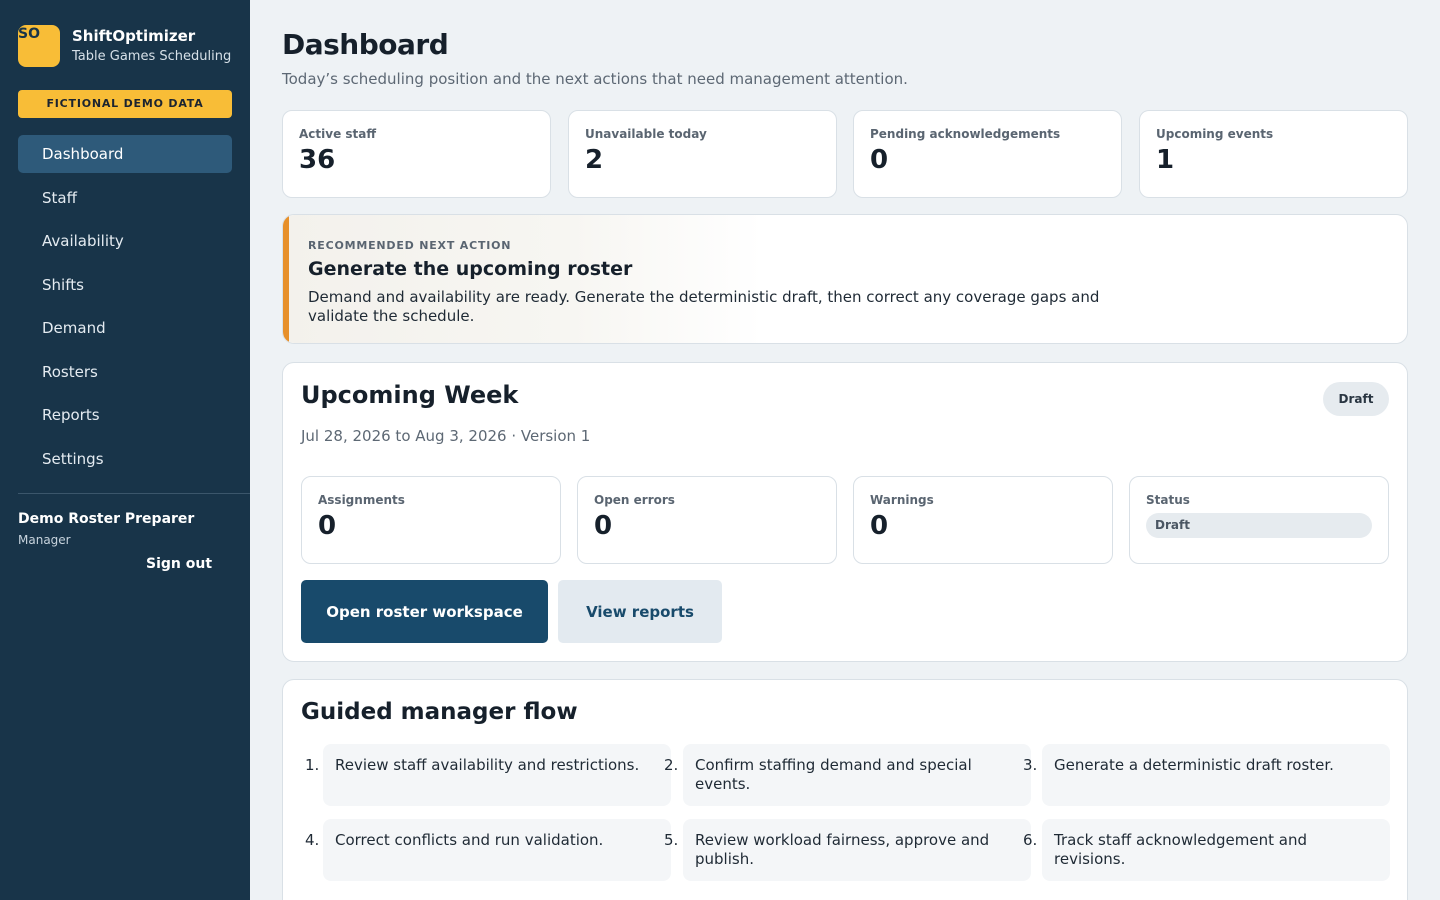 This screenshot has width=1440, height=900. I want to click on sidebar-divider, so click(134, 493).